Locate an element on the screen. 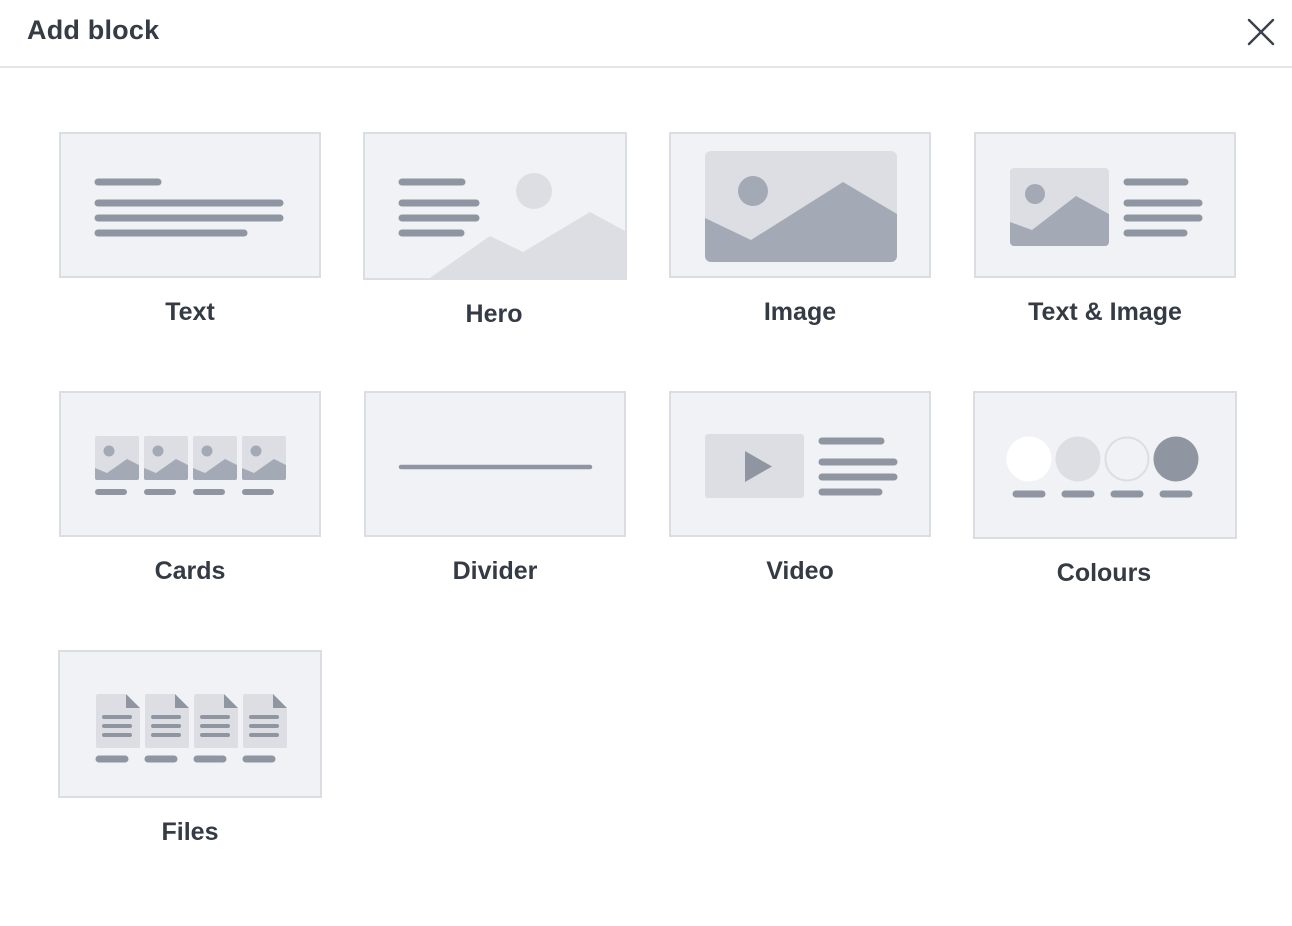  block-label: Hero is located at coordinates (494, 314).